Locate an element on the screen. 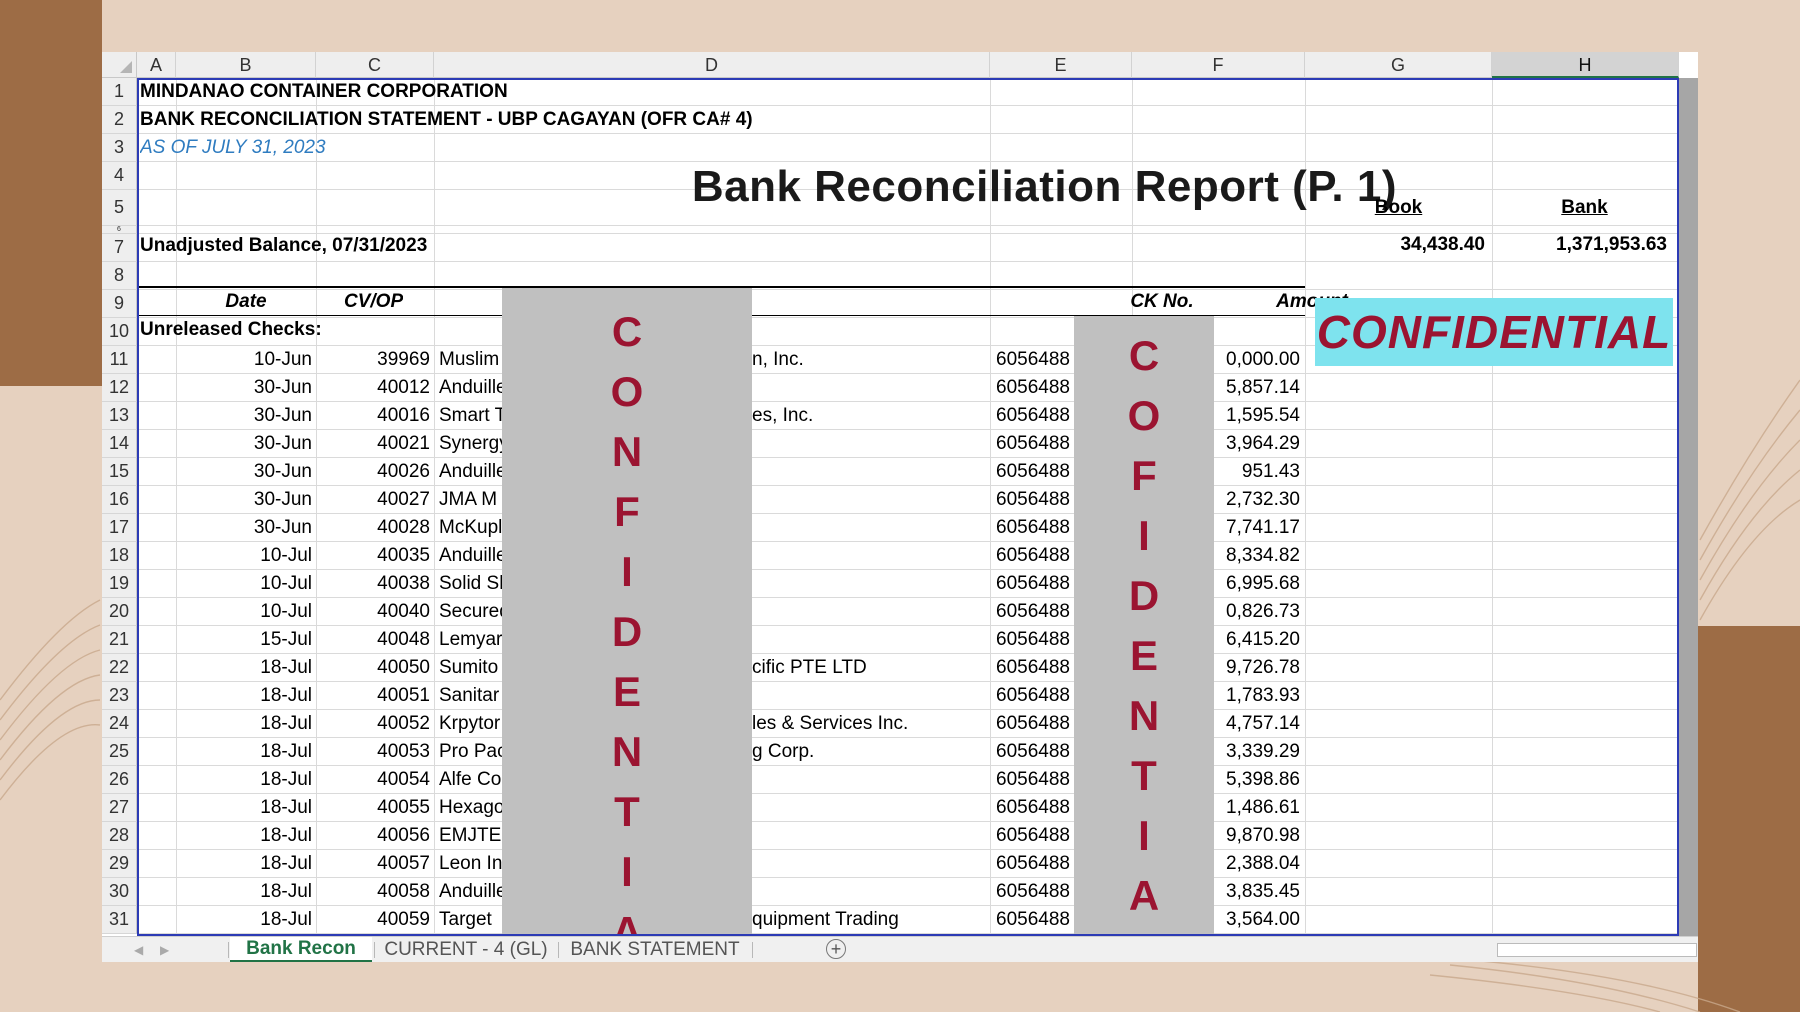  cvop-column-header: CV/OP is located at coordinates (373, 302).